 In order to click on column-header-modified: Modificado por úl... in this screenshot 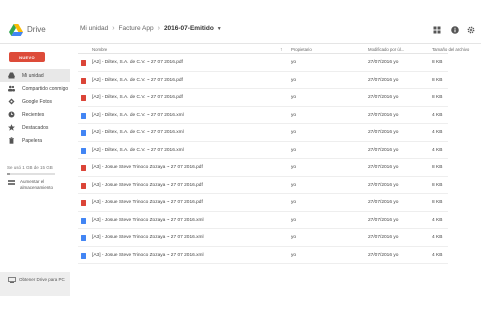, I will do `click(386, 49)`.